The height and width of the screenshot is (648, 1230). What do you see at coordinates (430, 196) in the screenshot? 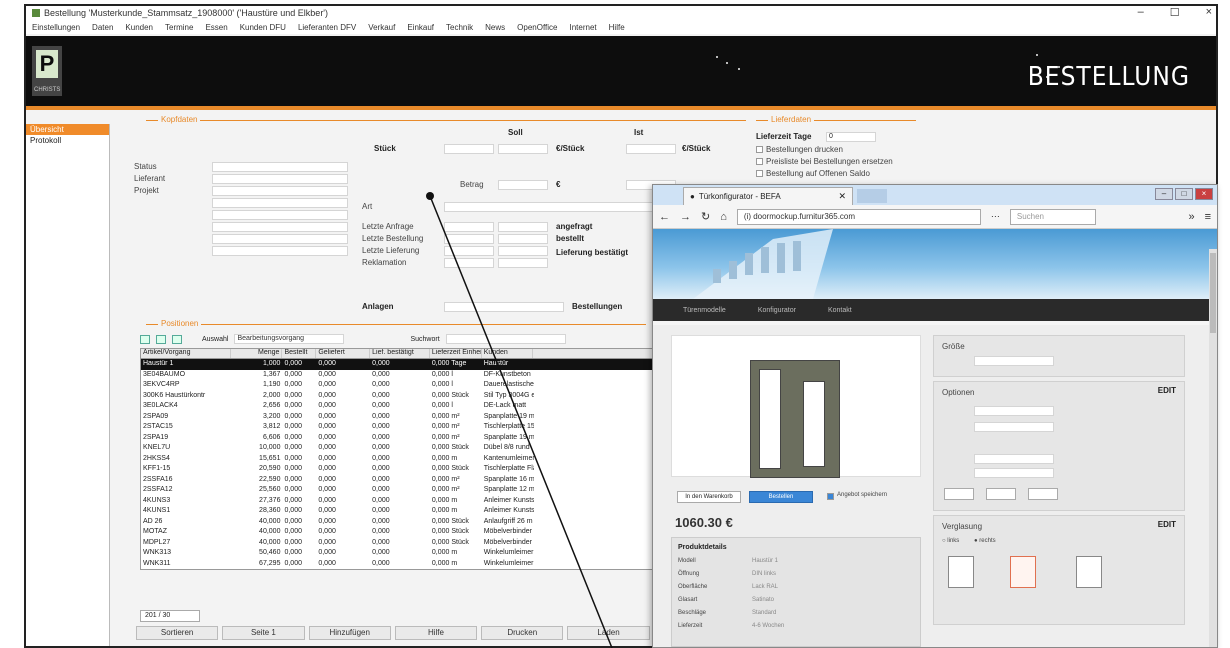
I see `callout-dot` at bounding box center [430, 196].